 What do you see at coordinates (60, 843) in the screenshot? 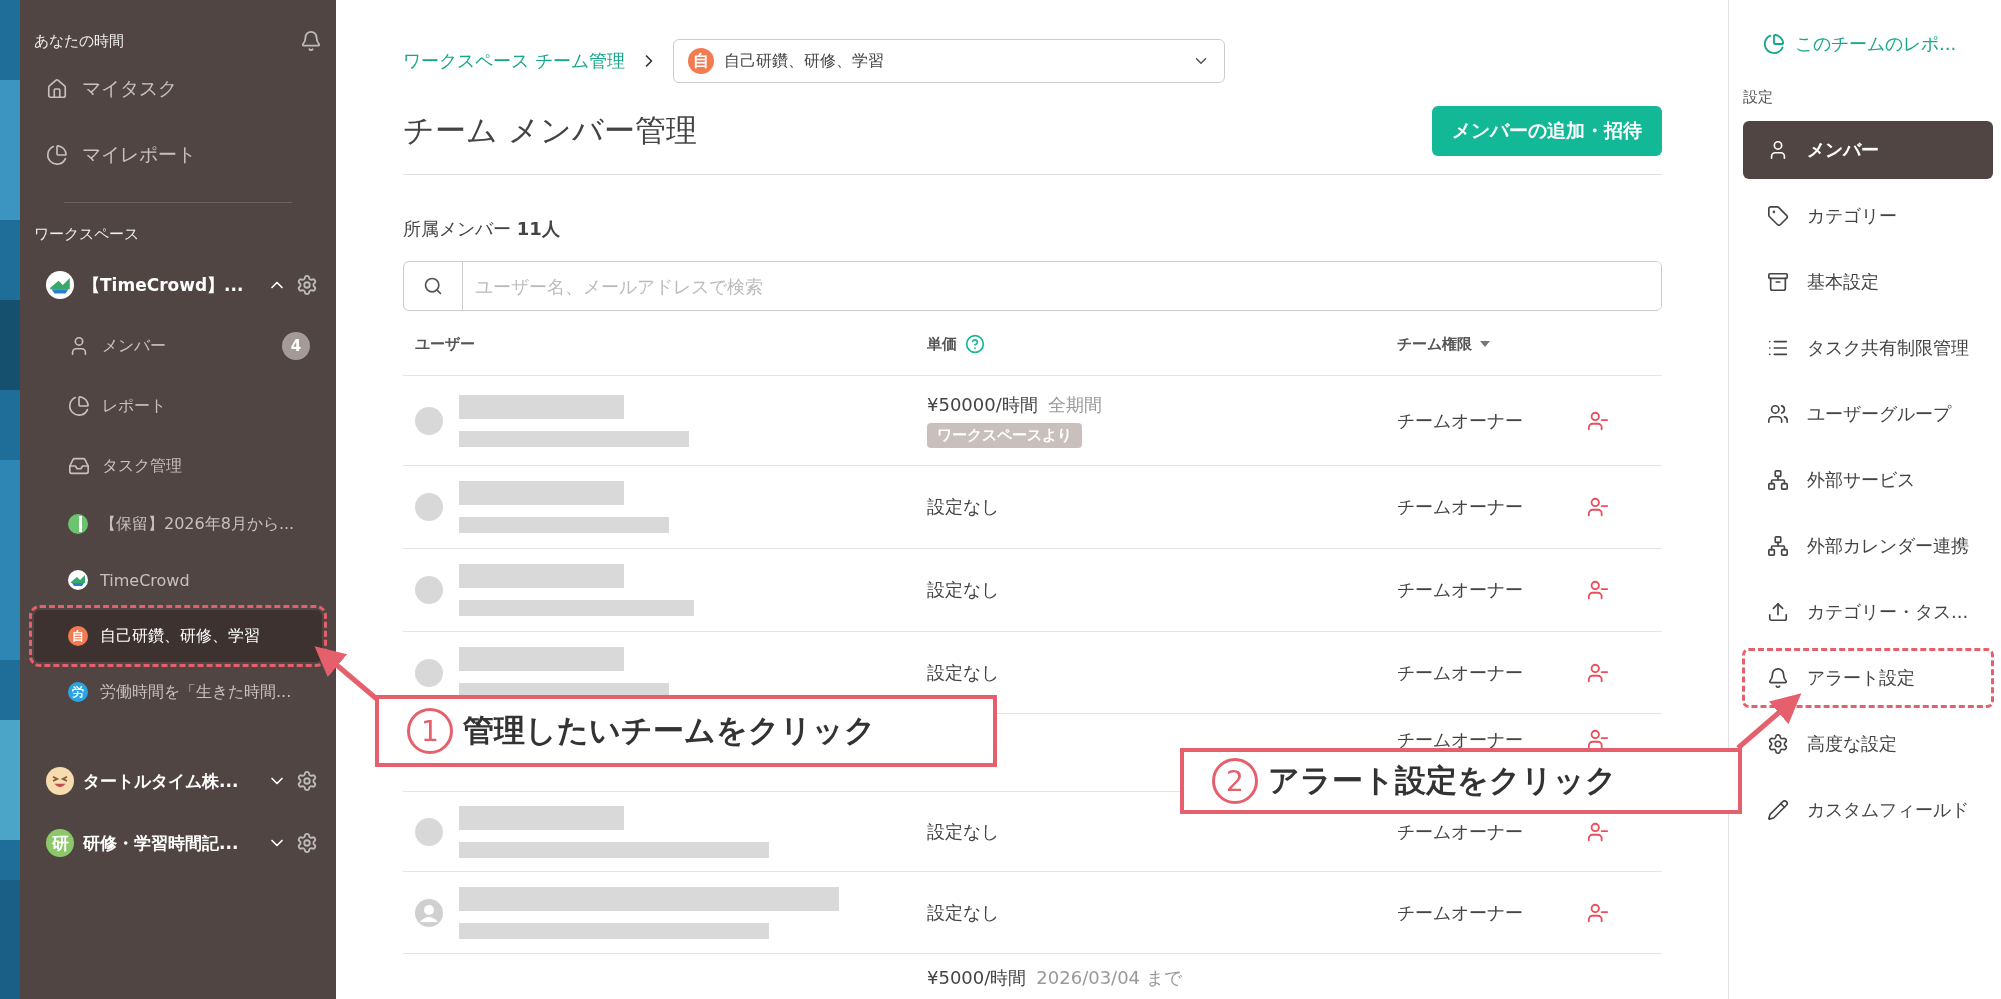
I see `team-avatar: 研` at bounding box center [60, 843].